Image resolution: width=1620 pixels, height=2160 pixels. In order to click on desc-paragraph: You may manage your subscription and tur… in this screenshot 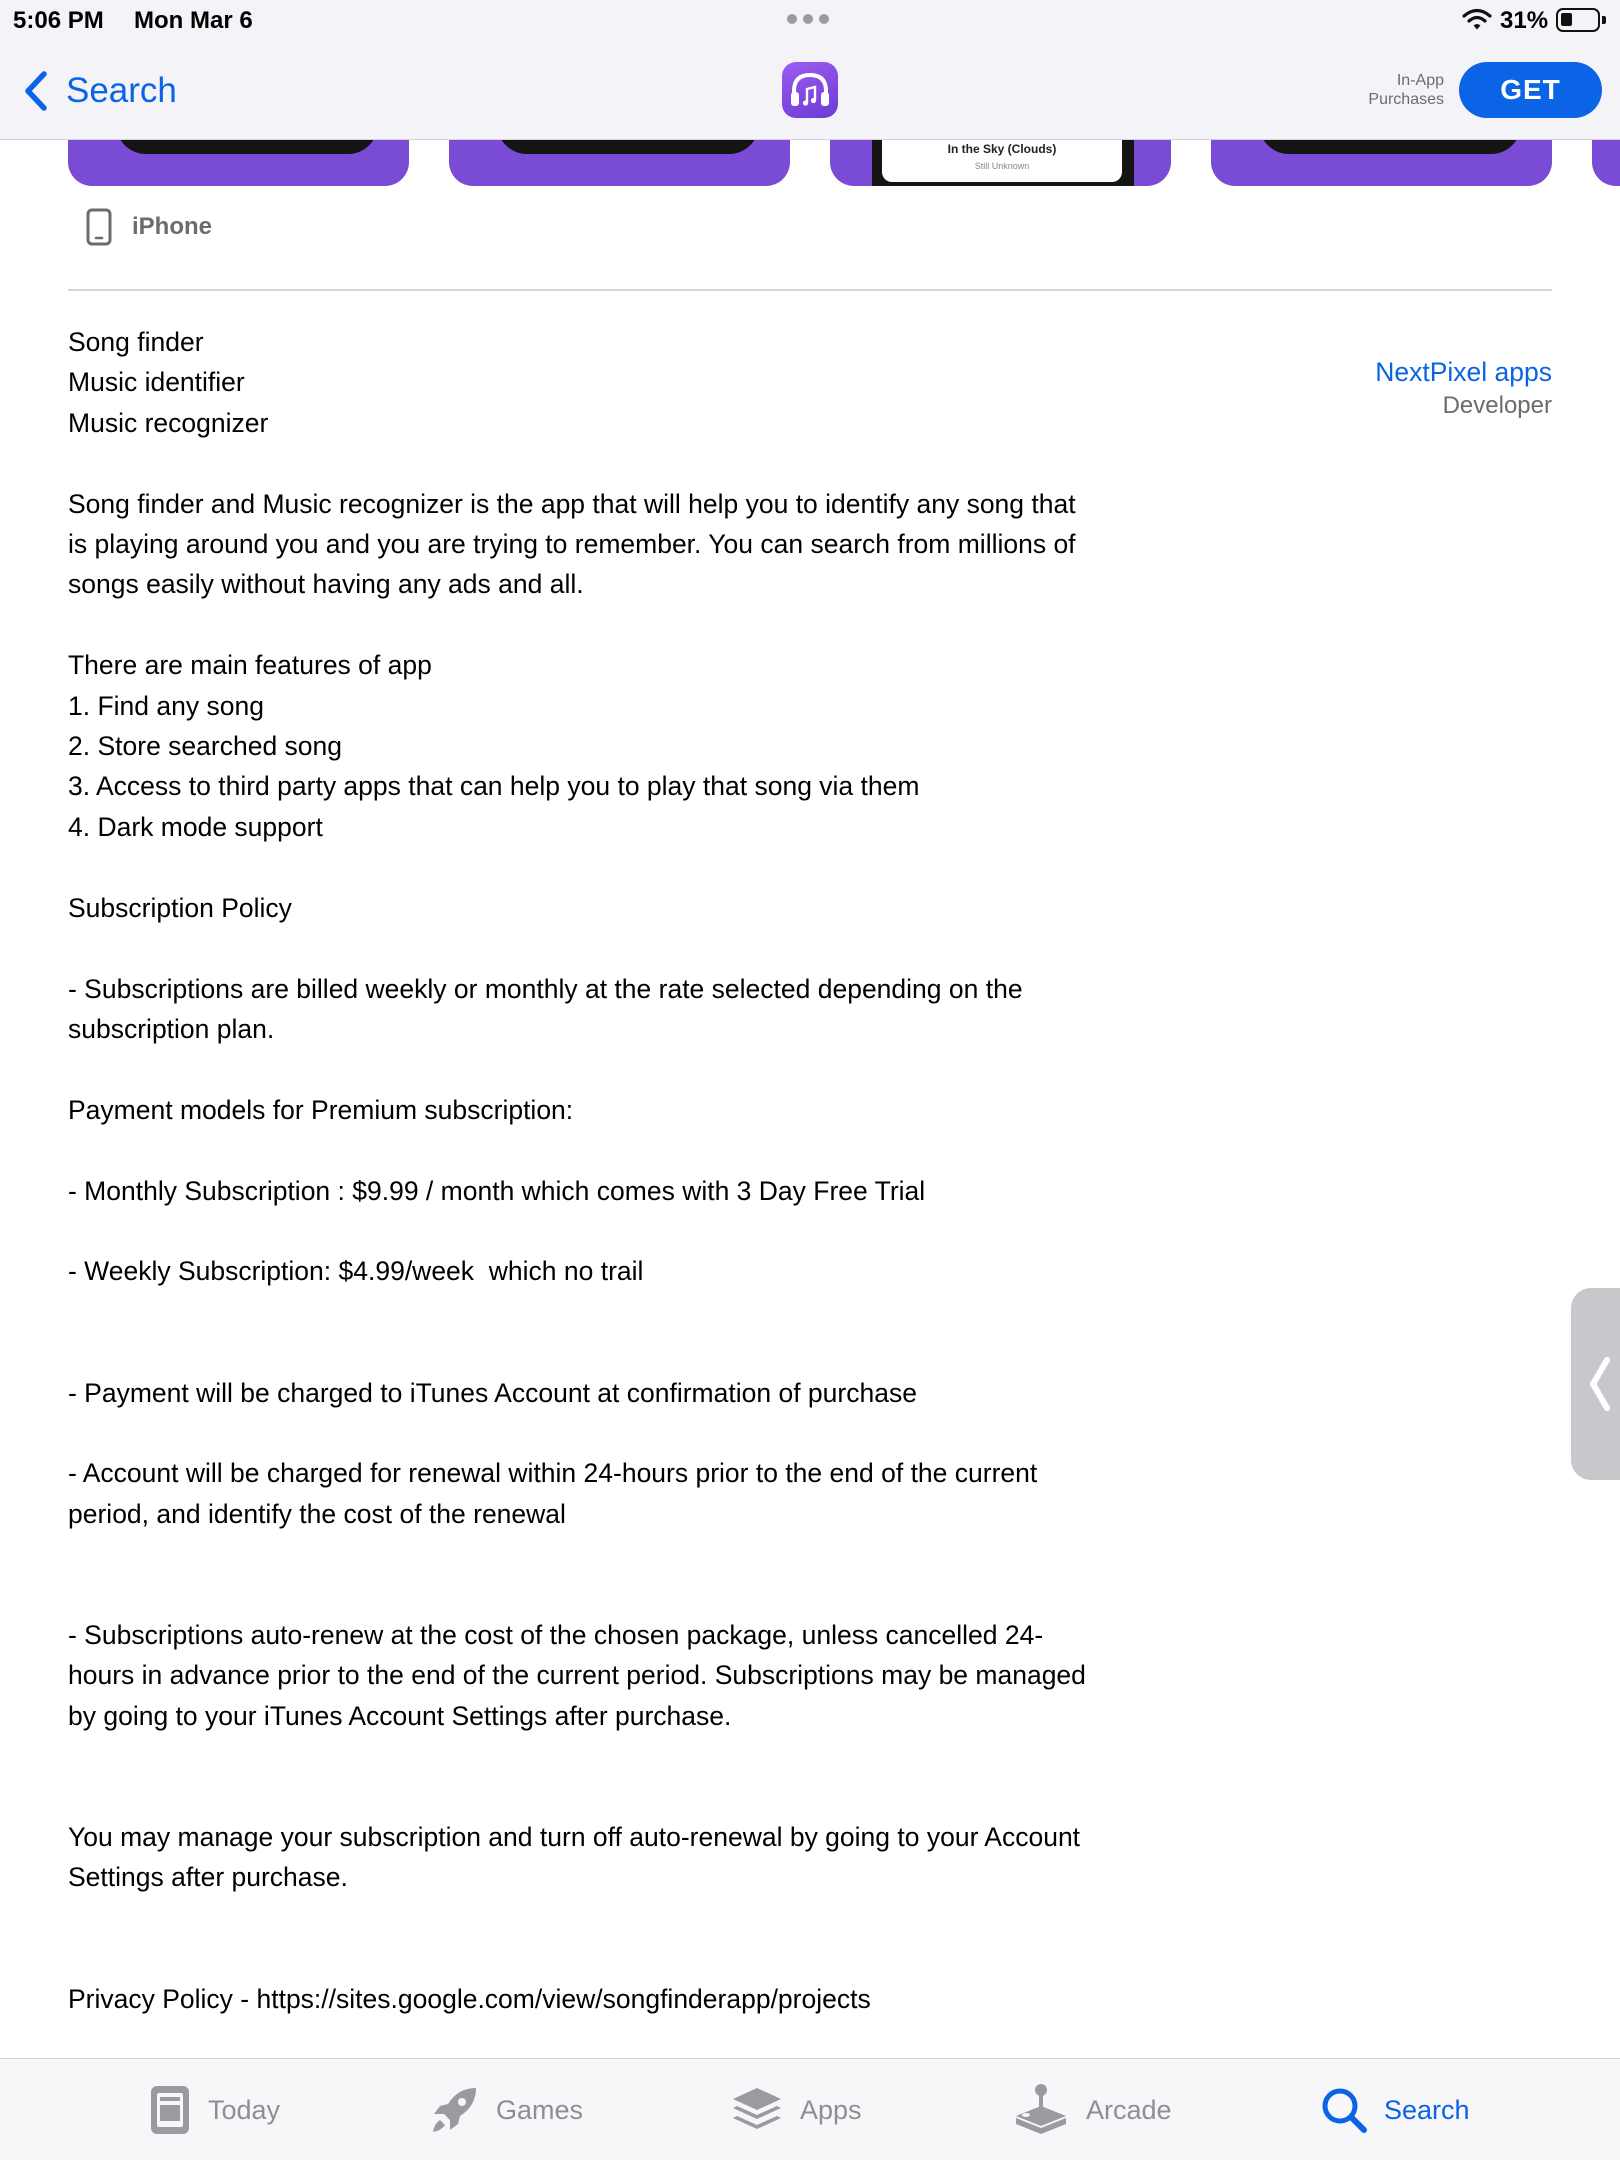, I will do `click(574, 1857)`.